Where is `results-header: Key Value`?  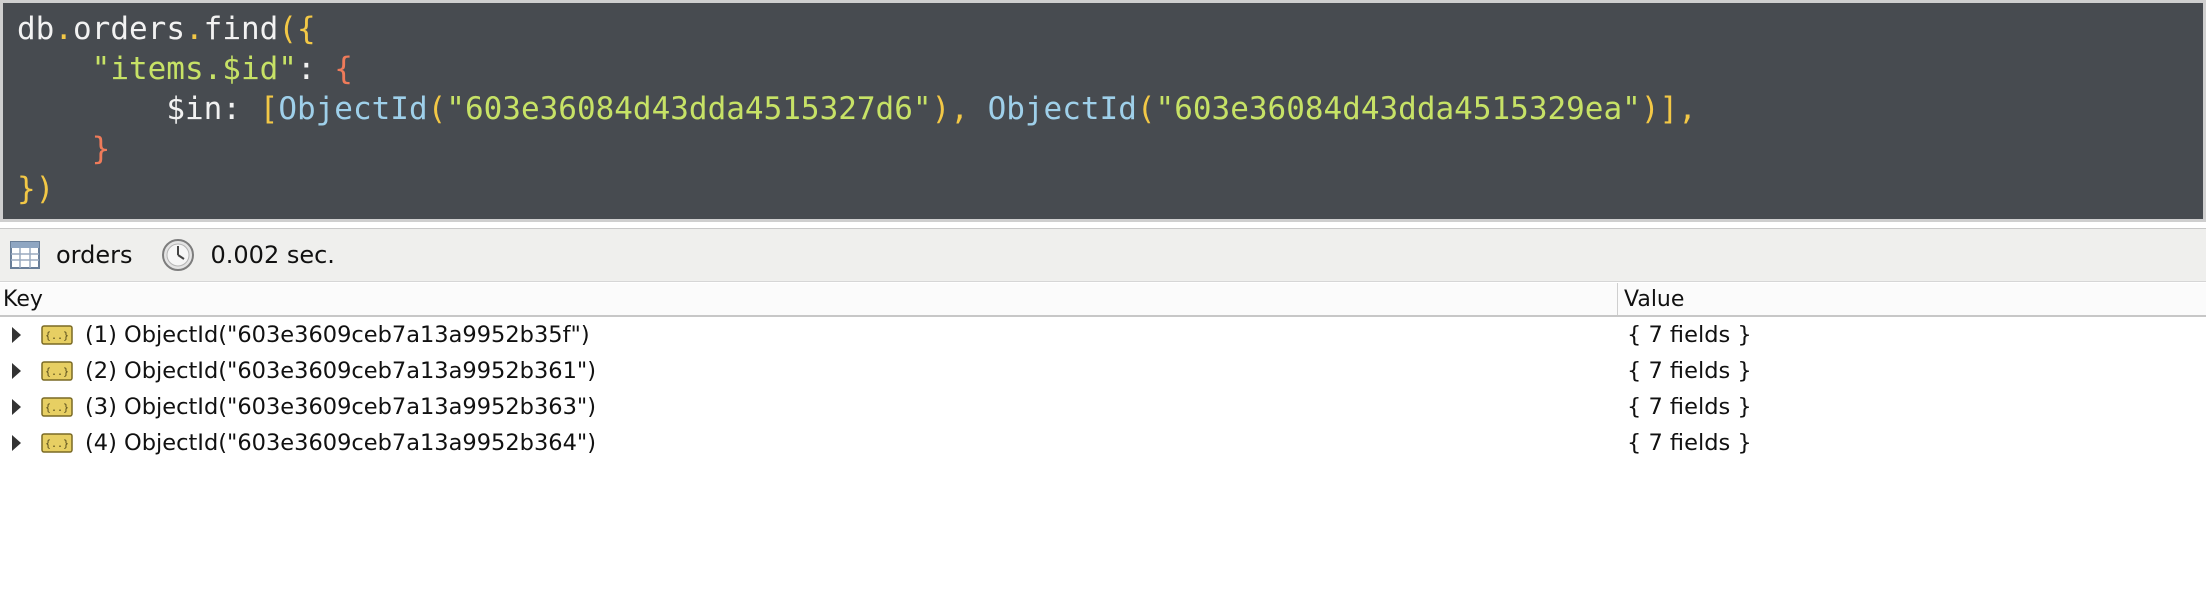 results-header: Key Value is located at coordinates (1103, 300).